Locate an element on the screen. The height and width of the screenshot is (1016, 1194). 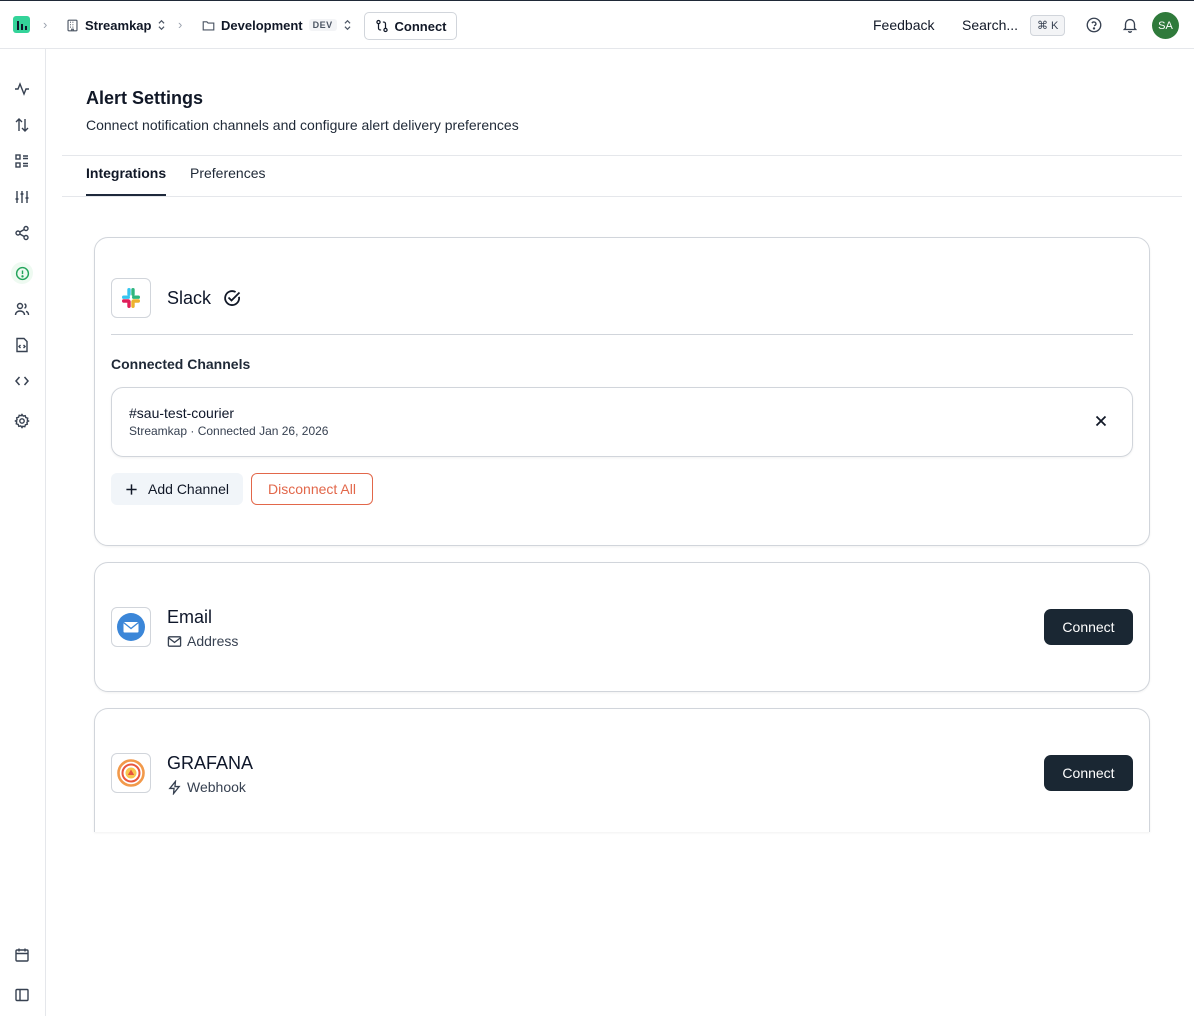
email-connect-button: Connect is located at coordinates (1088, 627).